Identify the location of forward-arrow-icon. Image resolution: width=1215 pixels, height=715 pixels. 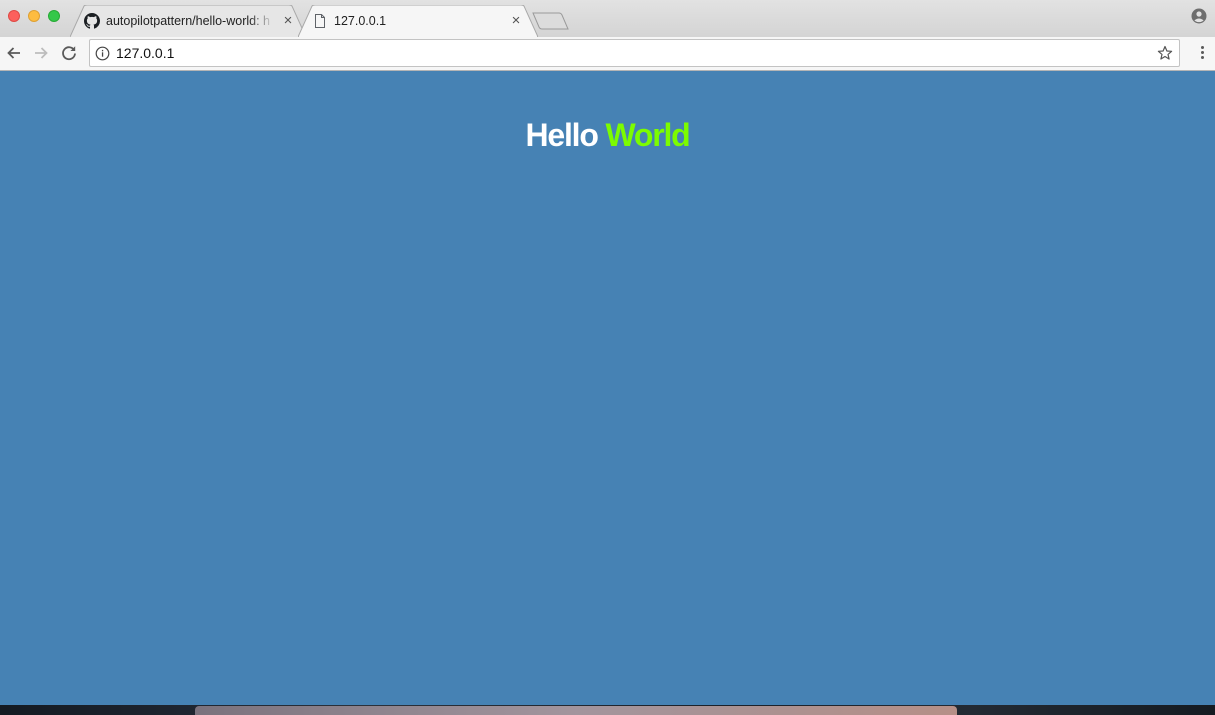
(41, 53).